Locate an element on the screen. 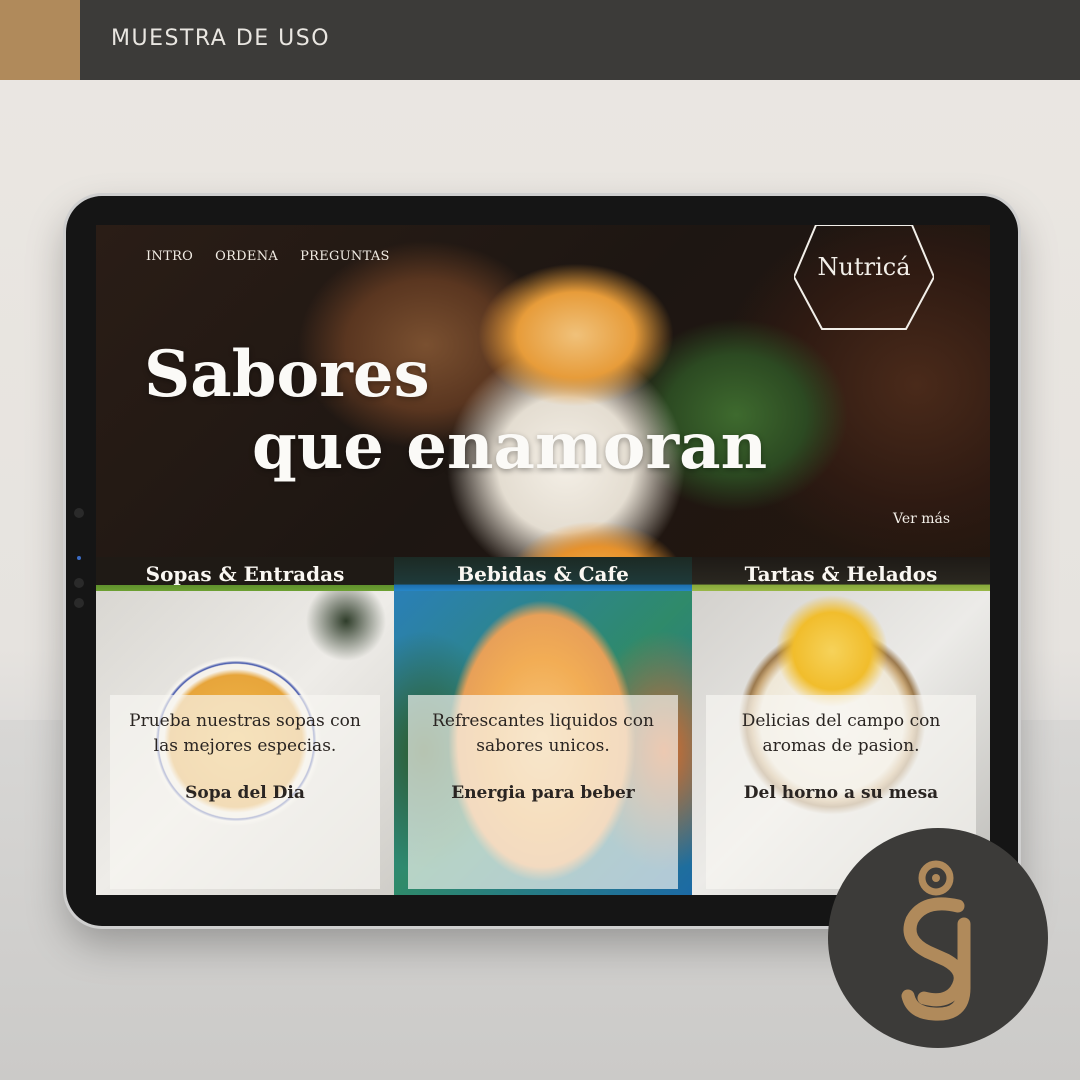 This screenshot has height=1080, width=1080. category-cta: Sopa del Dia is located at coordinates (245, 793).